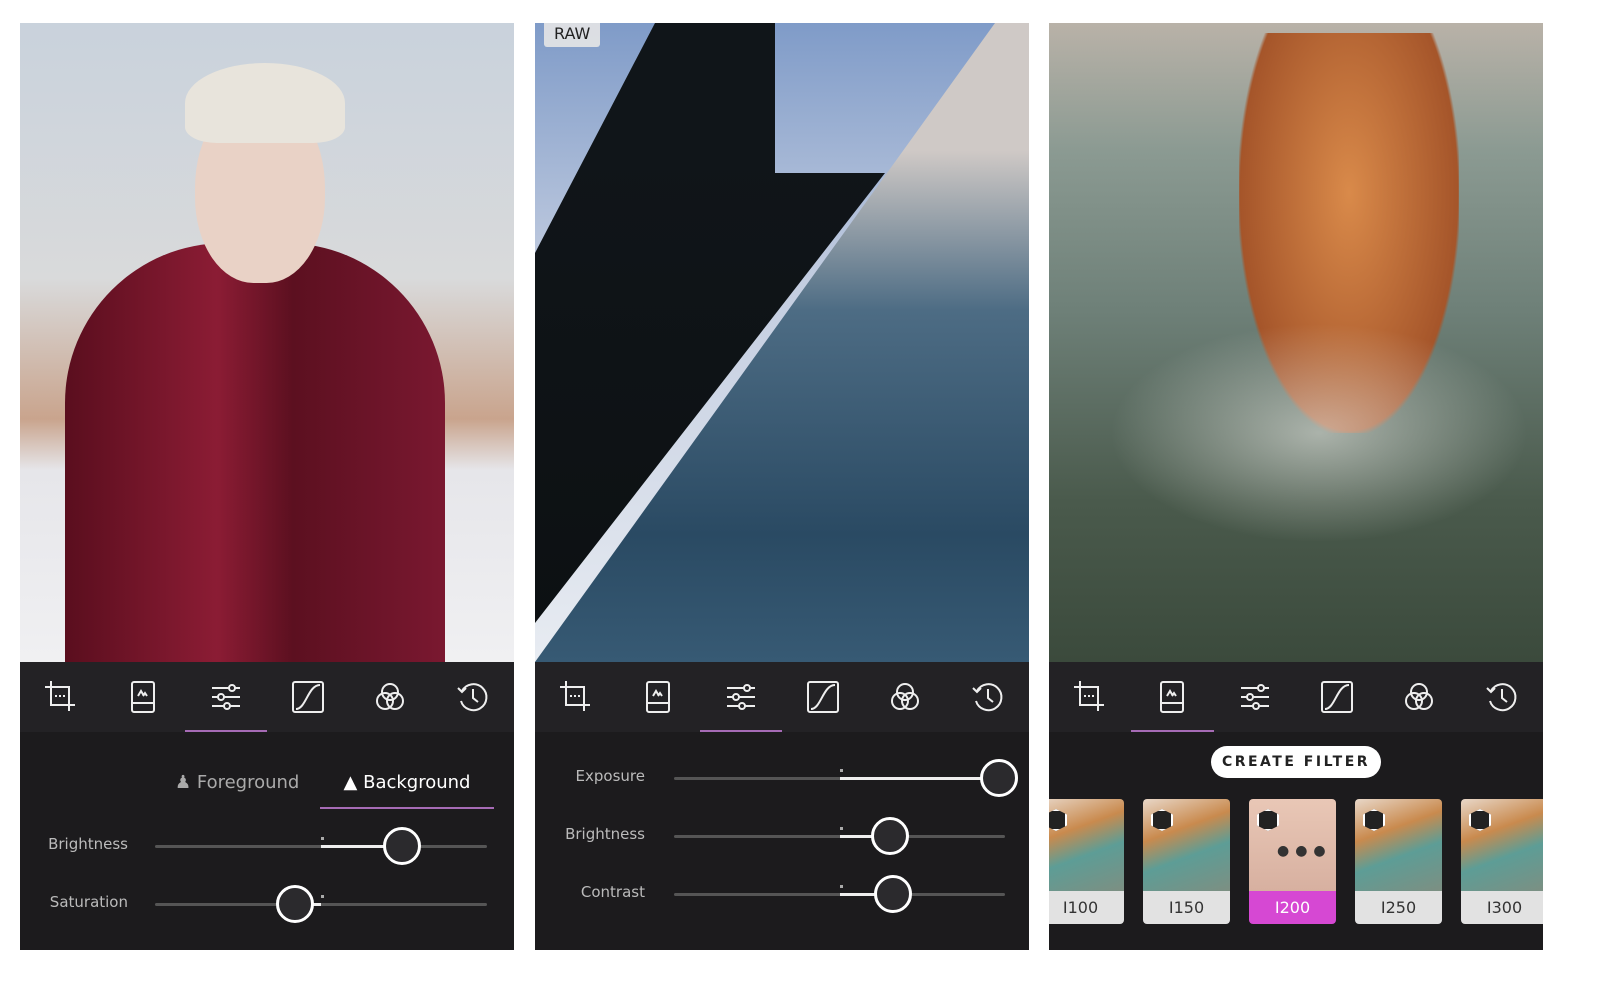 The height and width of the screenshot is (992, 1600). I want to click on filter-name: I150, so click(1186, 907).